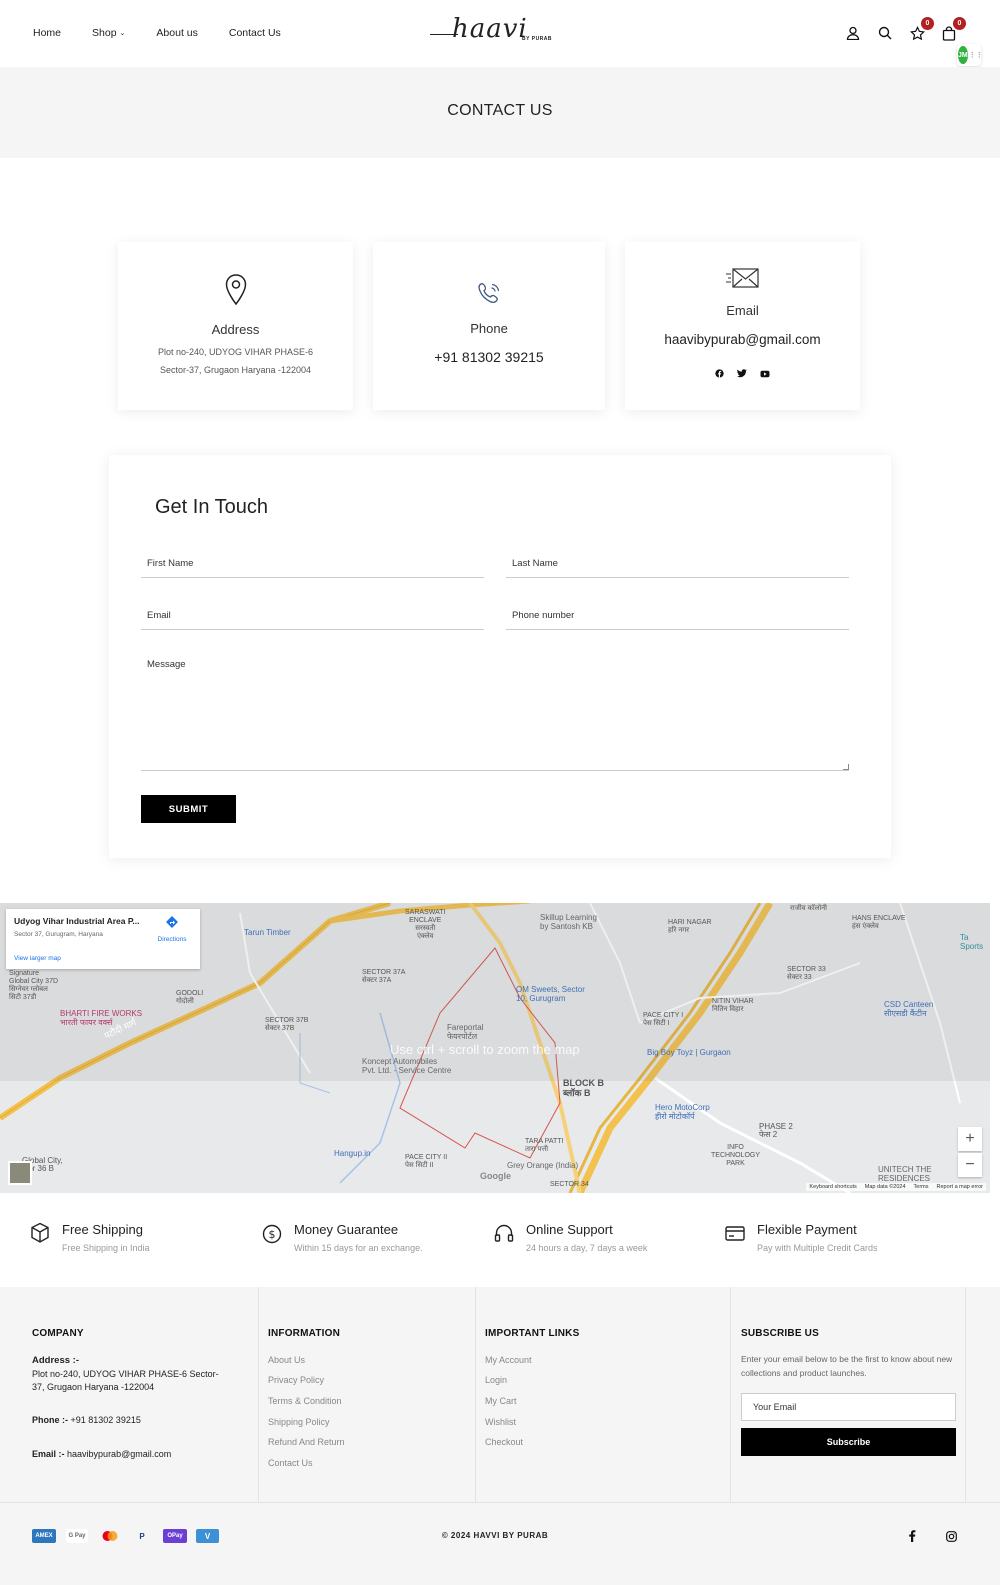 The height and width of the screenshot is (1585, 1000). What do you see at coordinates (971, 942) in the screenshot?
I see `map-label-sports: Ta Sports` at bounding box center [971, 942].